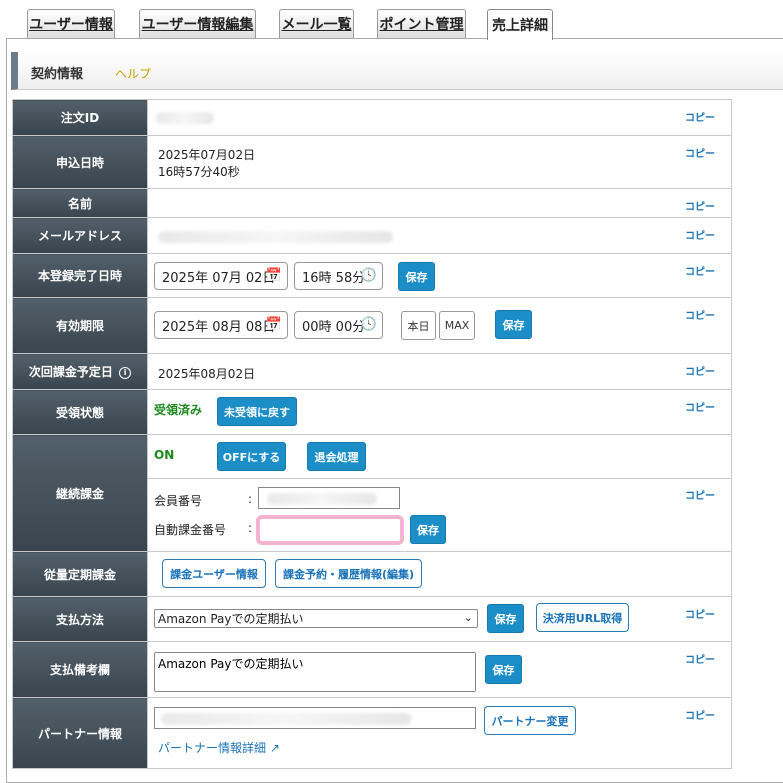 This screenshot has width=783, height=783. Describe the element at coordinates (700, 613) in the screenshot. I see `copy-payment-method: コピー` at that location.